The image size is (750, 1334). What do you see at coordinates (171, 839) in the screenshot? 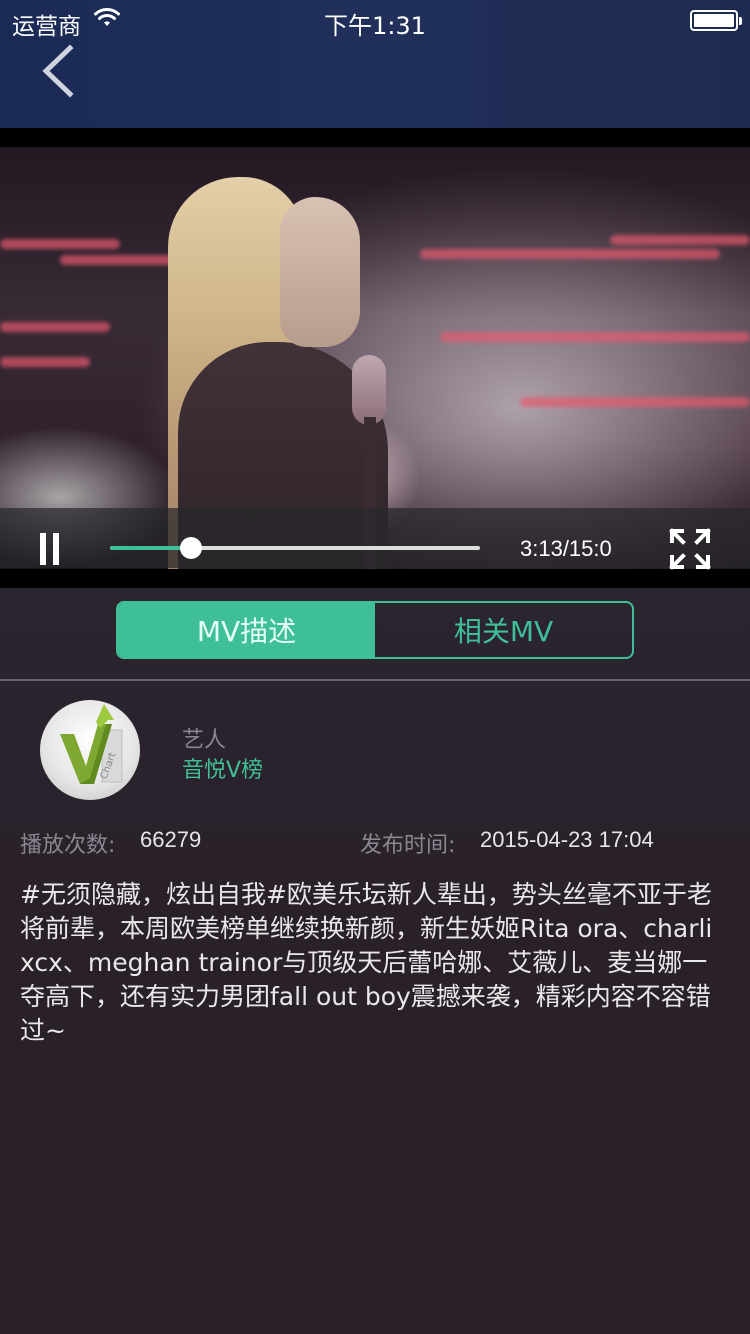
I see `plays-value: 66279` at bounding box center [171, 839].